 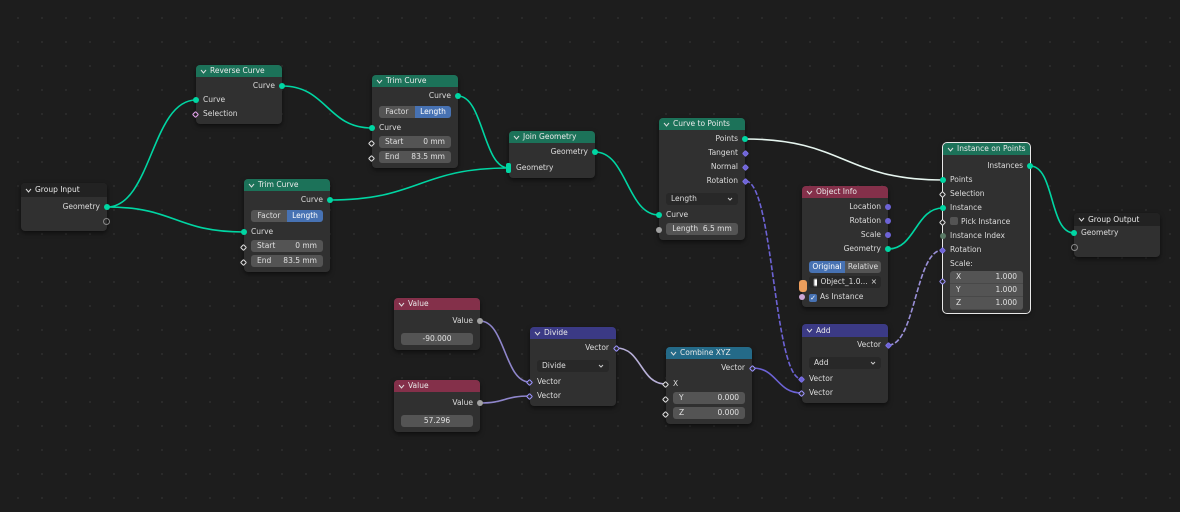 What do you see at coordinates (437, 304) in the screenshot?
I see `node-header: Value` at bounding box center [437, 304].